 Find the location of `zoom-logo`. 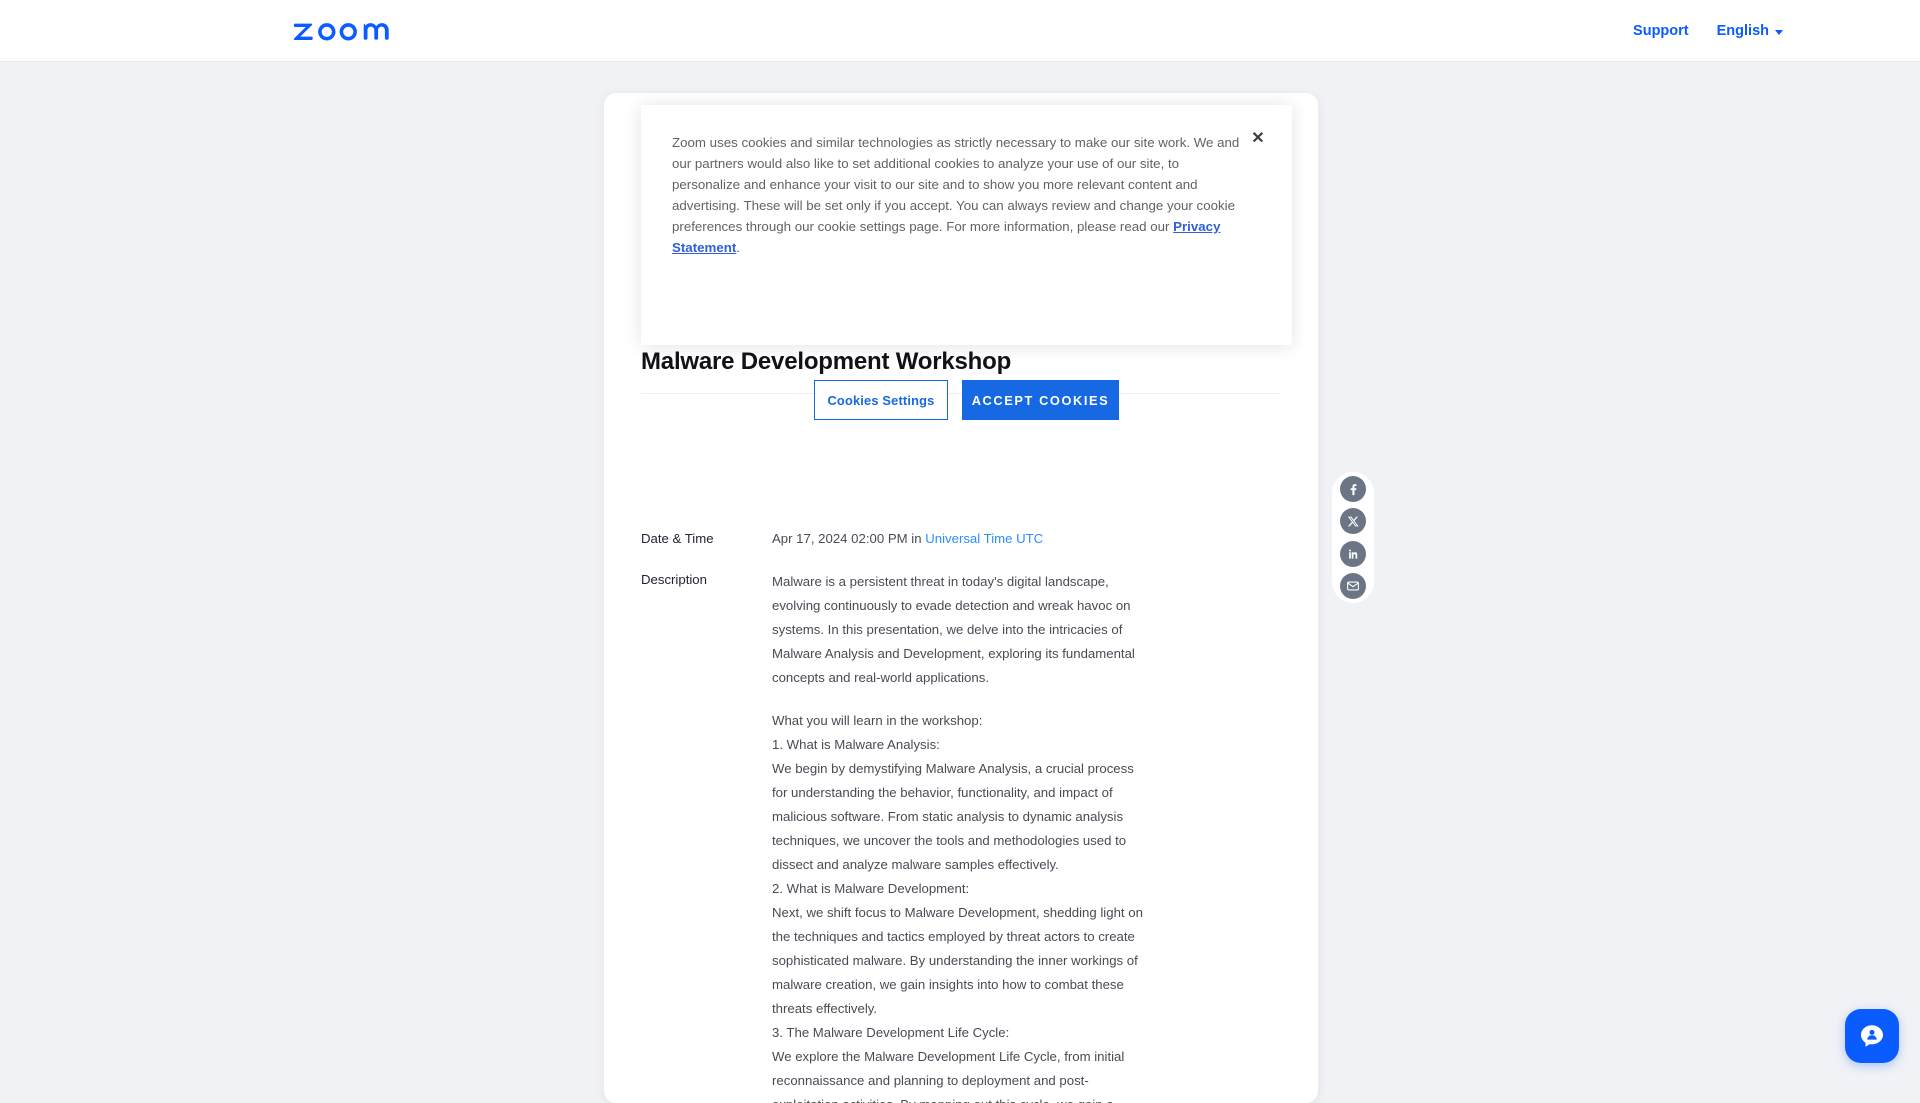

zoom-logo is located at coordinates (349, 30).